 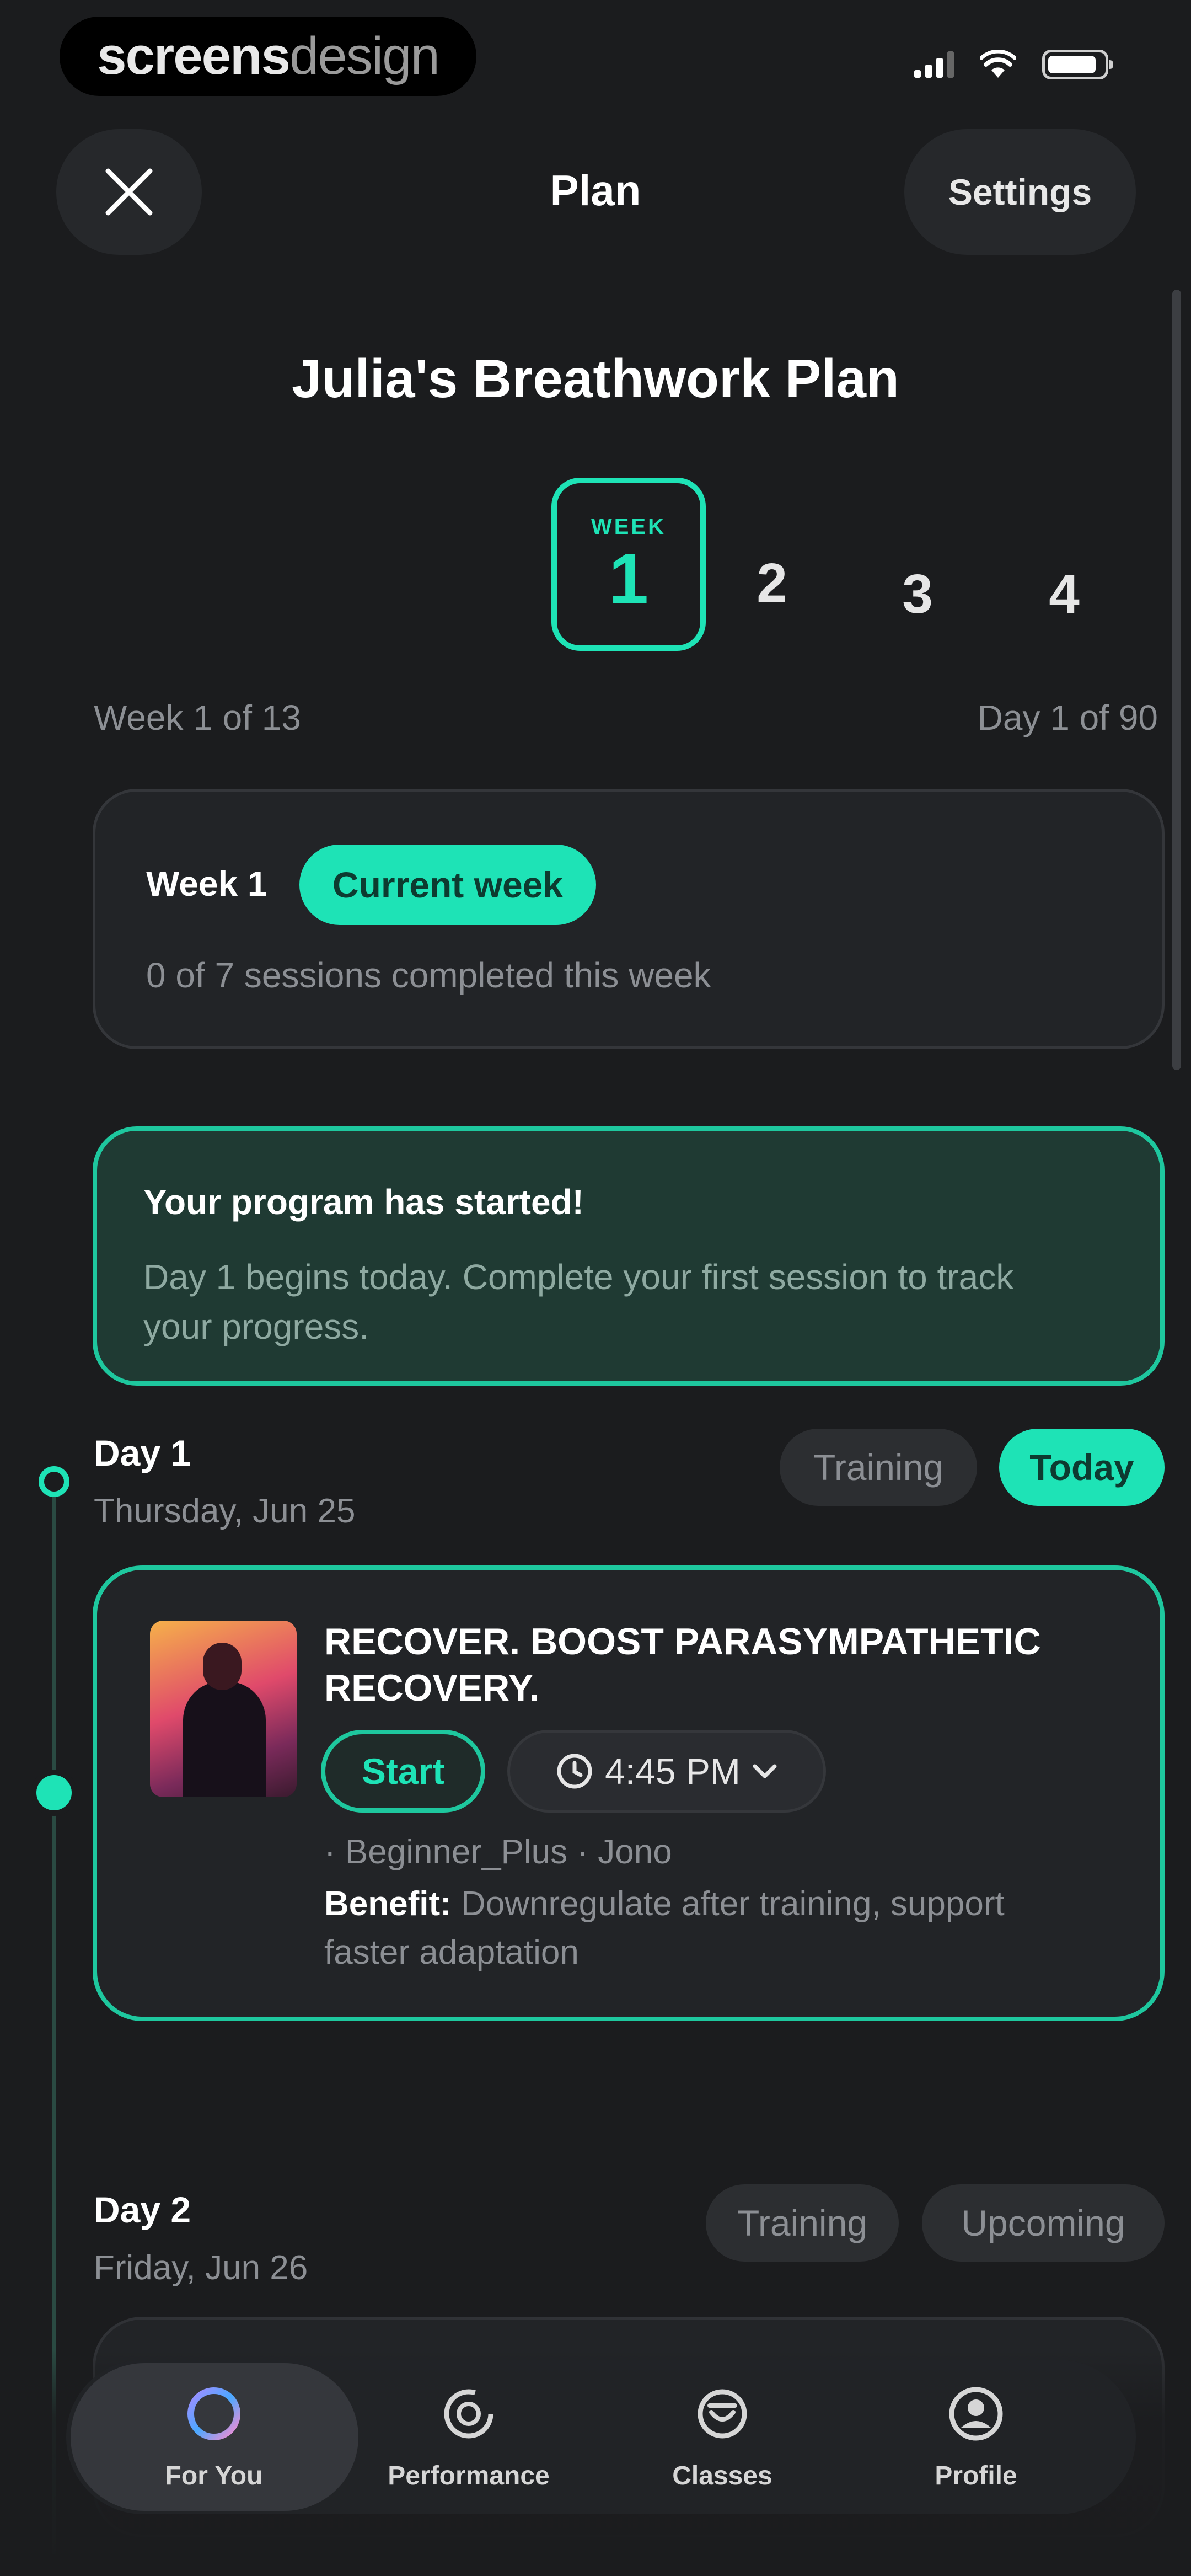 I want to click on program-started-title: Your program has started!, so click(x=363, y=1202).